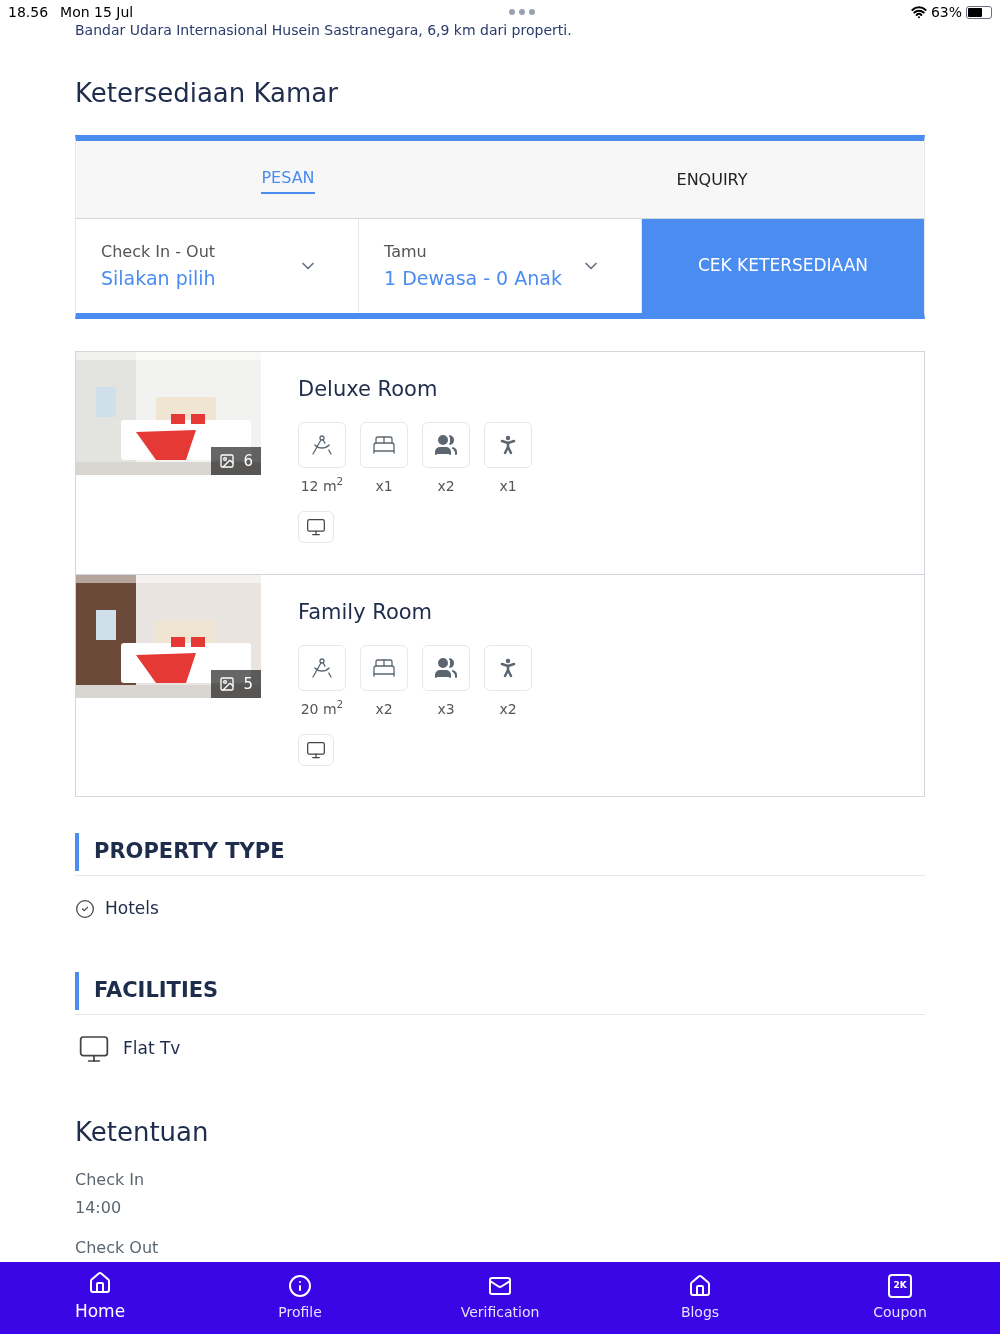  What do you see at coordinates (217, 266) in the screenshot?
I see `dropdown-field: Check In - Out Silakan pilih` at bounding box center [217, 266].